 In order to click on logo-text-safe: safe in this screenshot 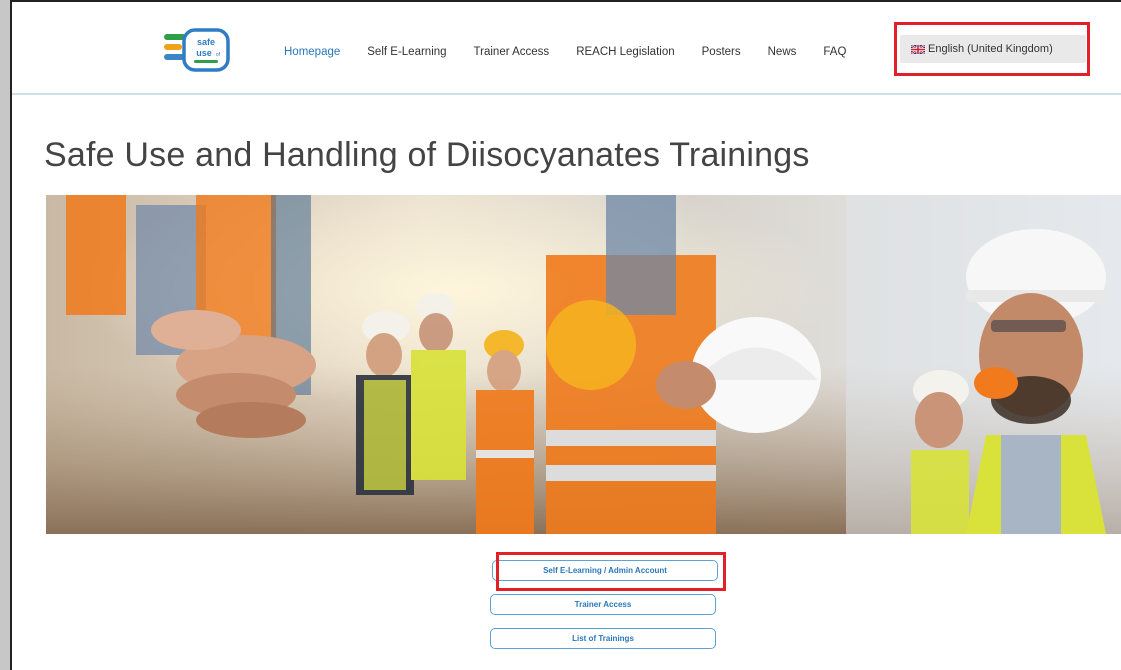, I will do `click(206, 42)`.